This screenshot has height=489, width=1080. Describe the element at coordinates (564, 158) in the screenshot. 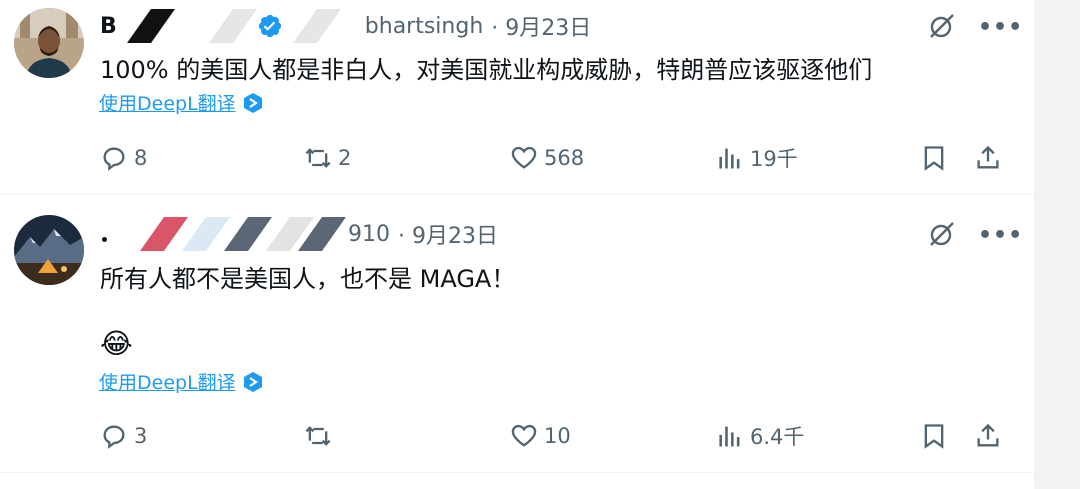

I see `like-count: 568` at that location.